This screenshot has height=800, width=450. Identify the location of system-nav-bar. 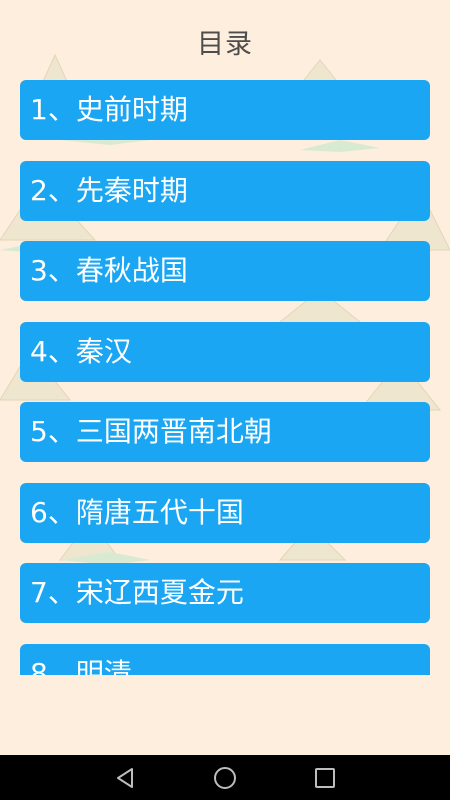
(225, 777).